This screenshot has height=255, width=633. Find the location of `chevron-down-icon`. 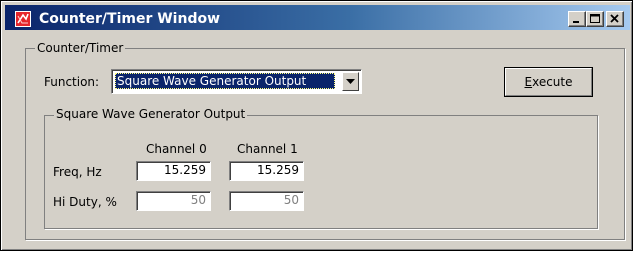

chevron-down-icon is located at coordinates (350, 81).